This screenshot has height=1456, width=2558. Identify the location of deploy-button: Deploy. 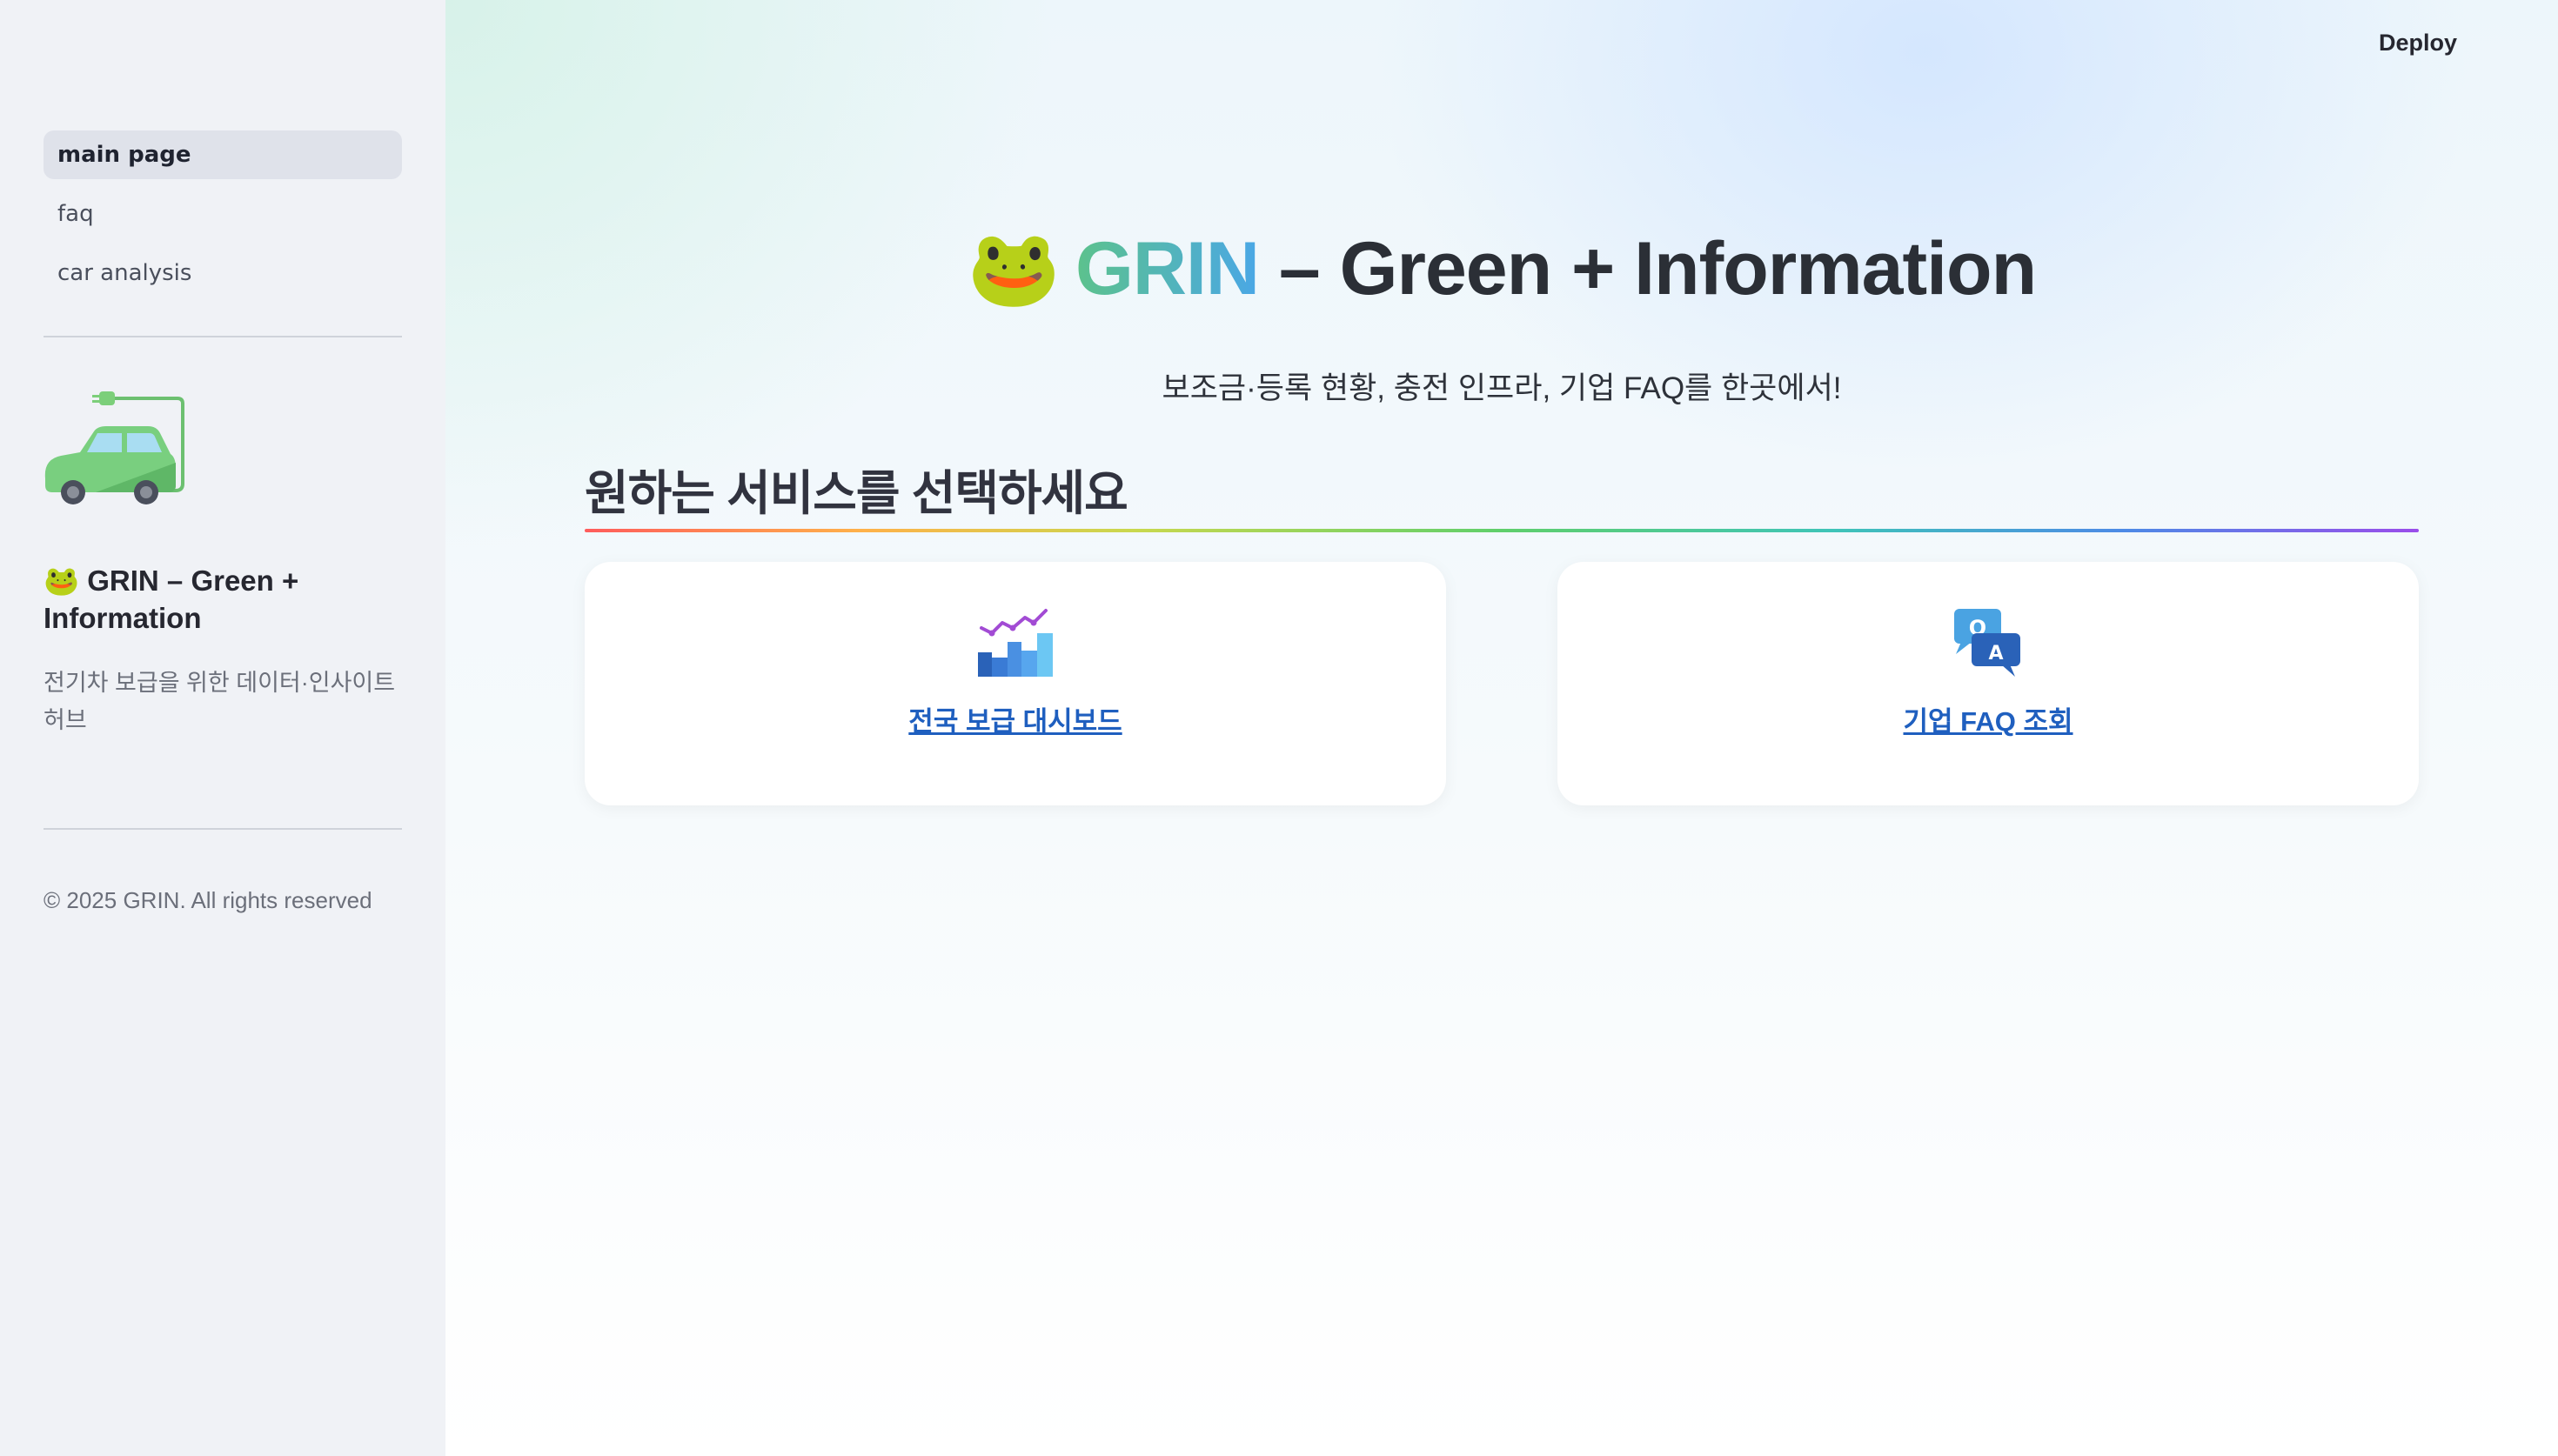
(2418, 43).